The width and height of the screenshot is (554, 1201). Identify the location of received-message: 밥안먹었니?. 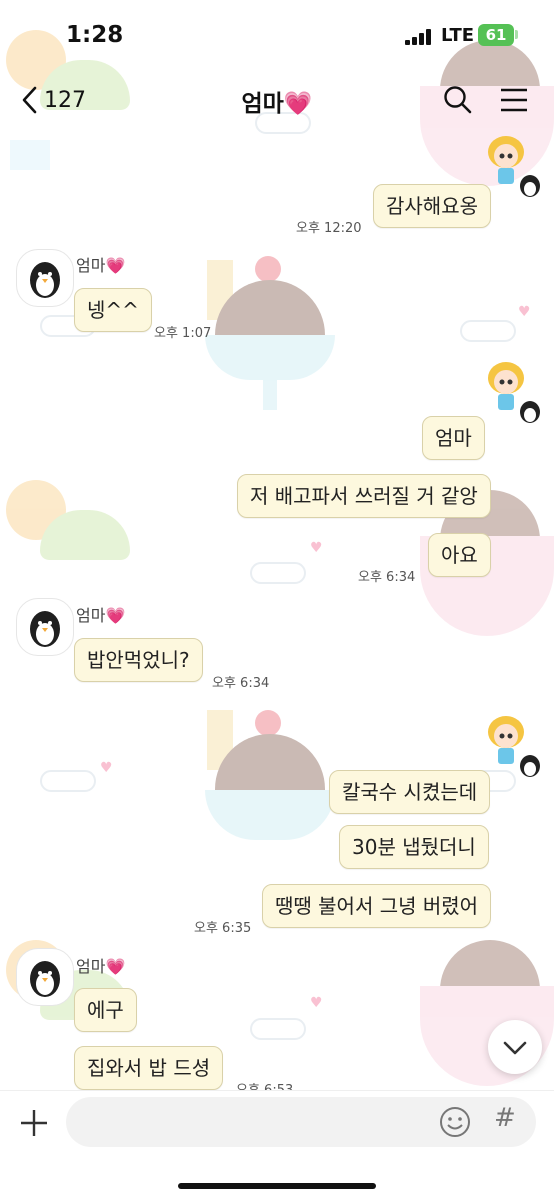
(138, 660).